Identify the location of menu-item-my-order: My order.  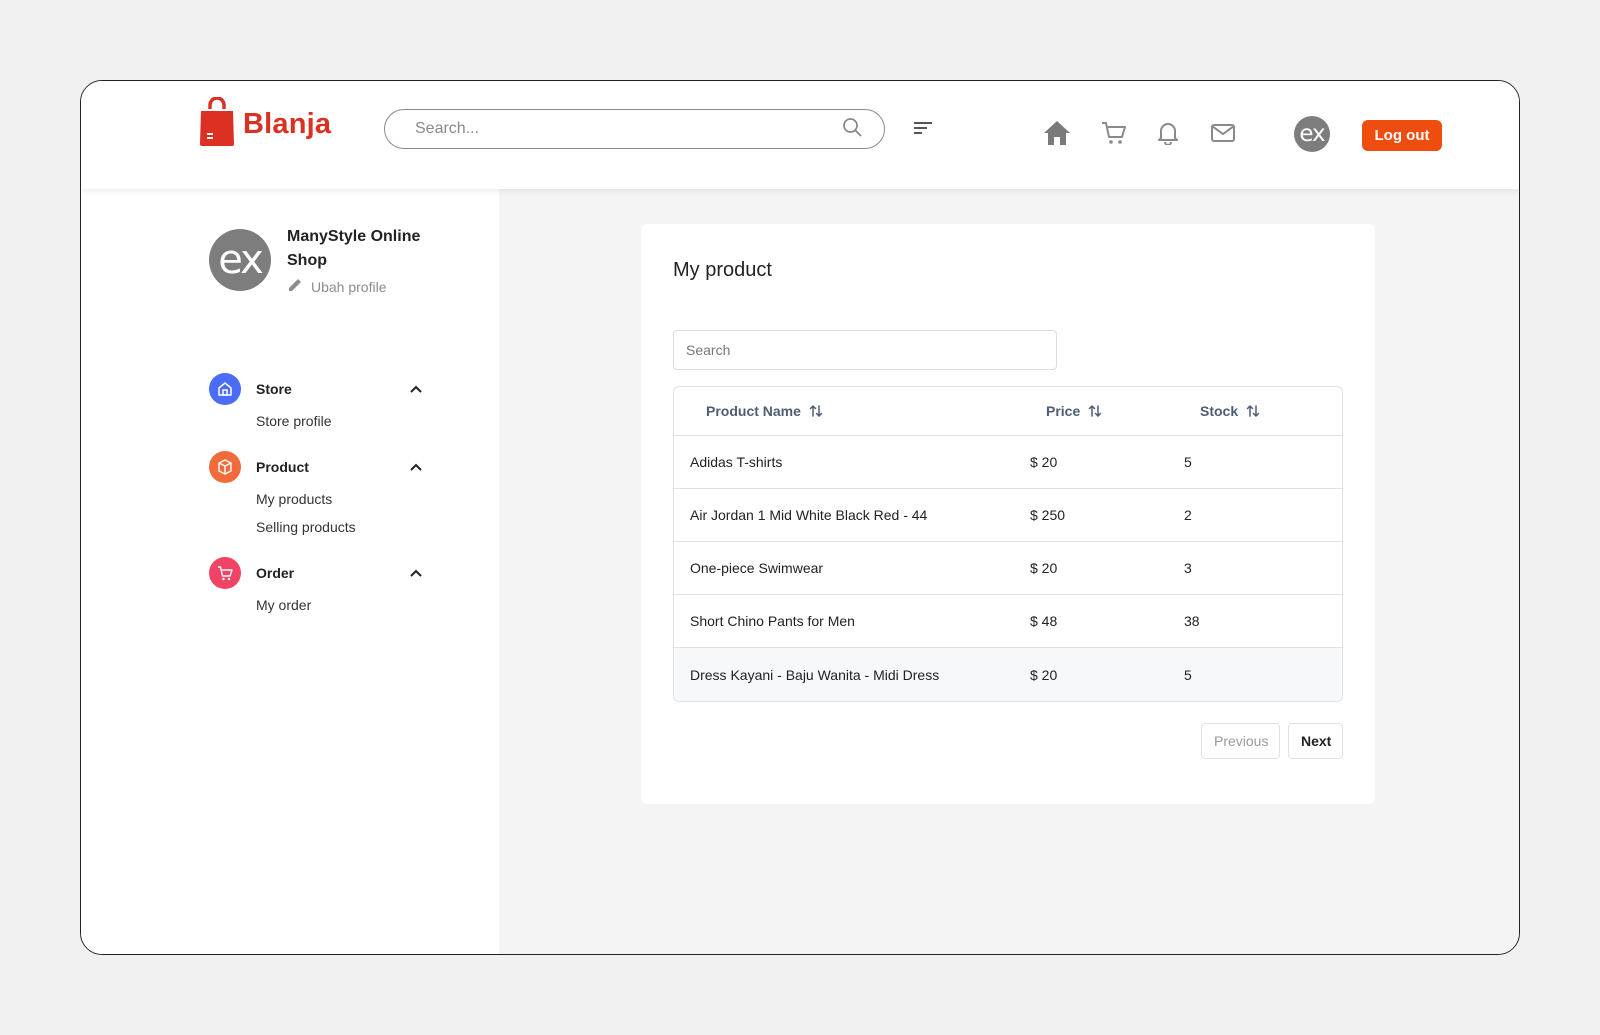
(339, 605).